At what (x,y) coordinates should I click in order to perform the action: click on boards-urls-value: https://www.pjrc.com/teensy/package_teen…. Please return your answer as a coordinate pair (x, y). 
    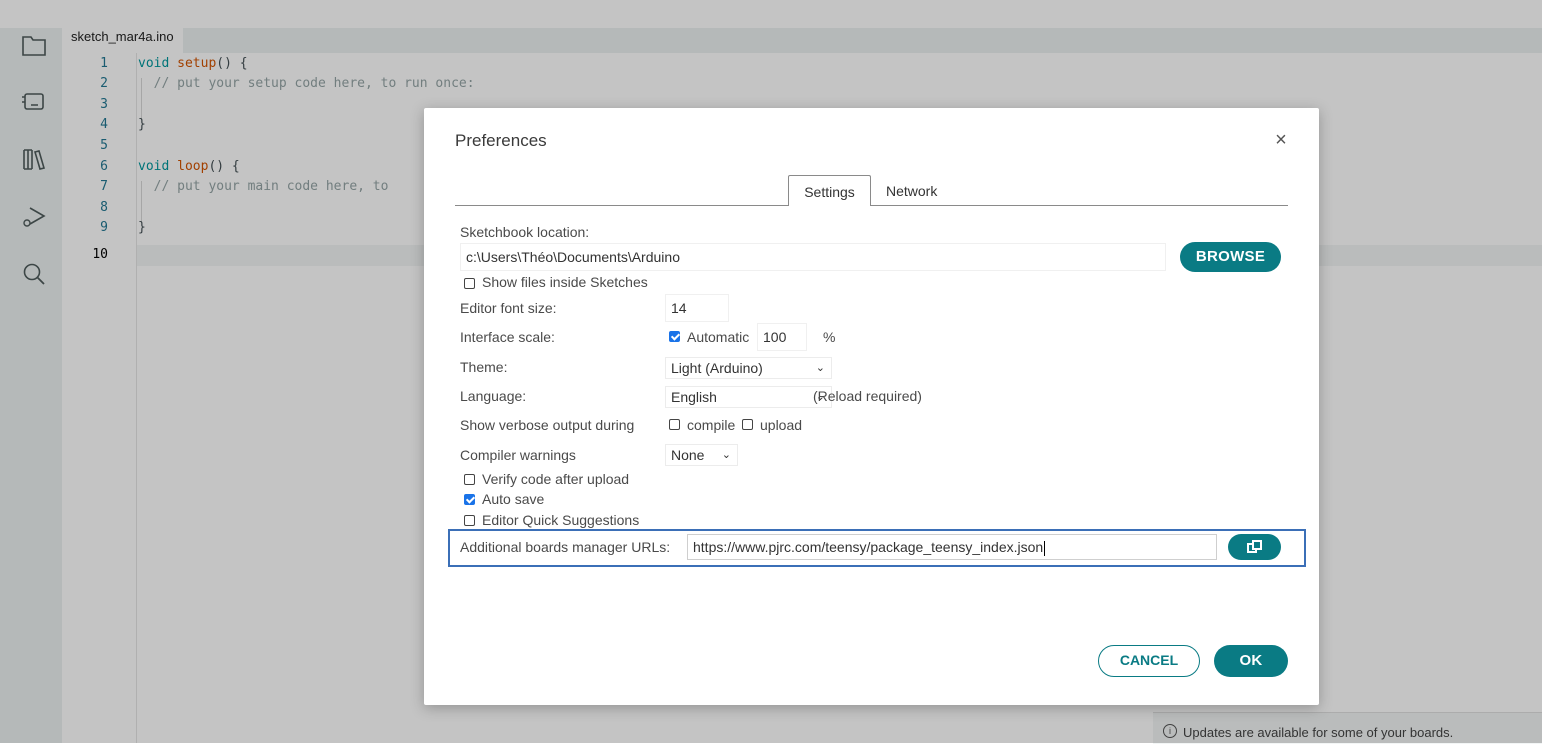
    Looking at the image, I should click on (868, 547).